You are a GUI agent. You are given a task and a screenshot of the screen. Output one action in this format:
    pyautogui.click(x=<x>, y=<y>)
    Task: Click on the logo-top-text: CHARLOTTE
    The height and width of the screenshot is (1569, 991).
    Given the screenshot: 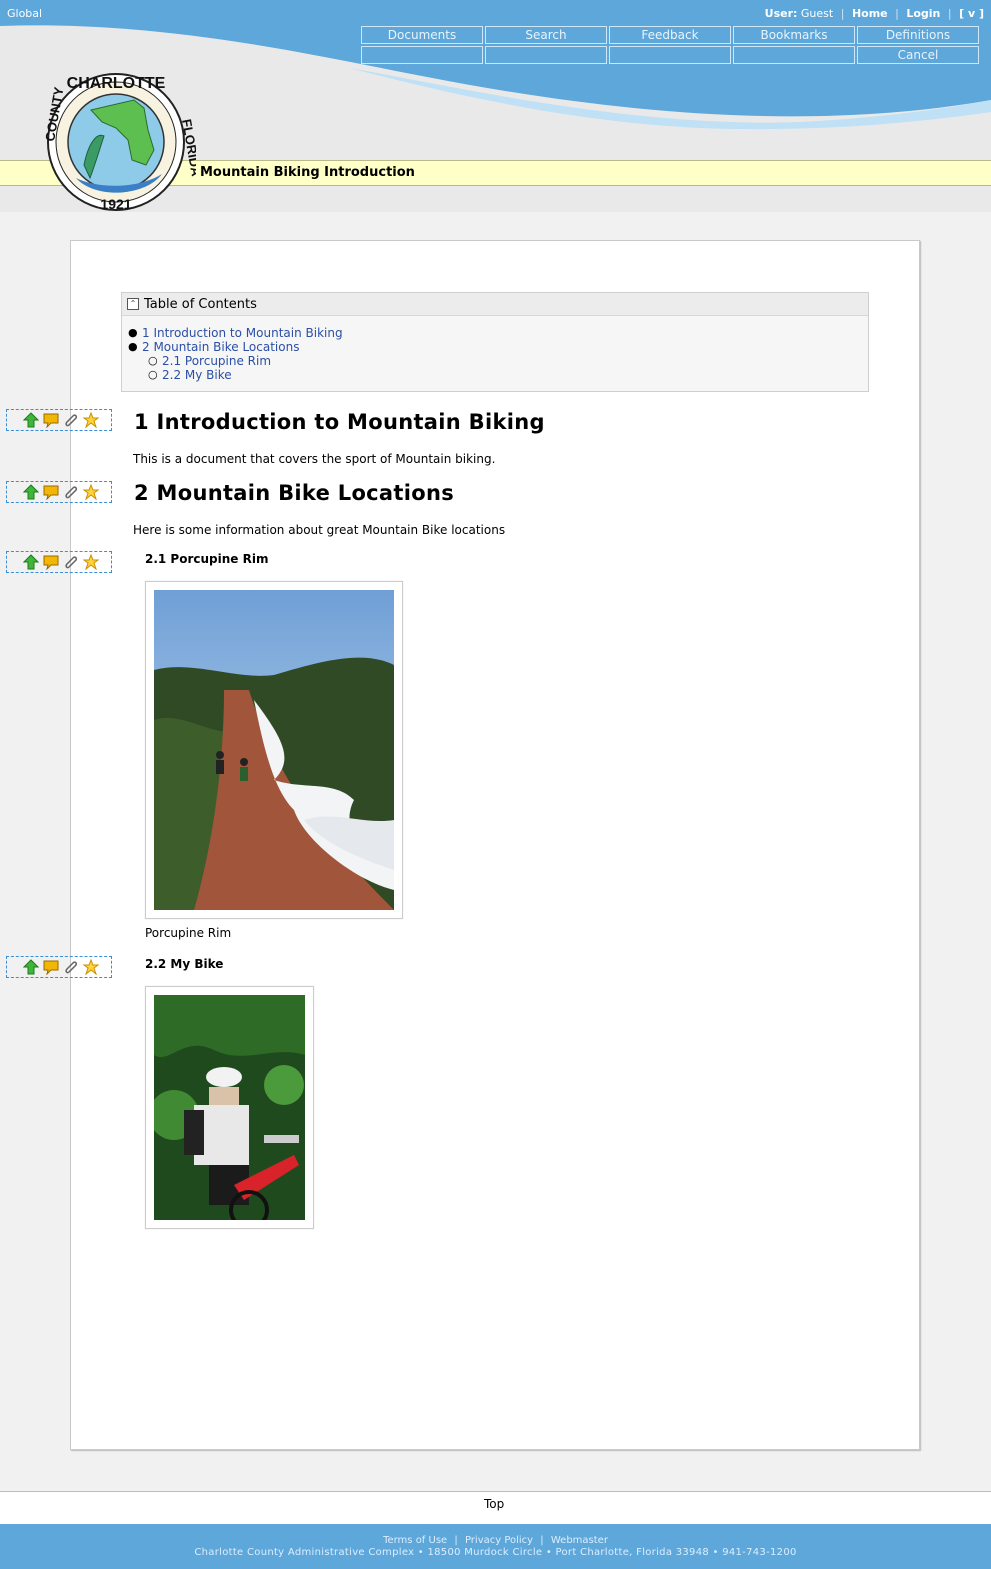 What is the action you would take?
    pyautogui.click(x=116, y=83)
    